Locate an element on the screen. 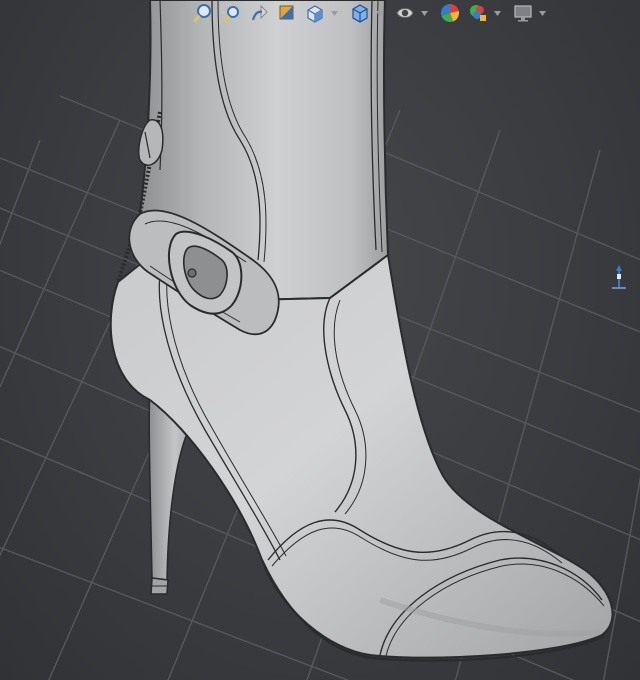 The image size is (640, 680). previous-view-icon is located at coordinates (259, 12).